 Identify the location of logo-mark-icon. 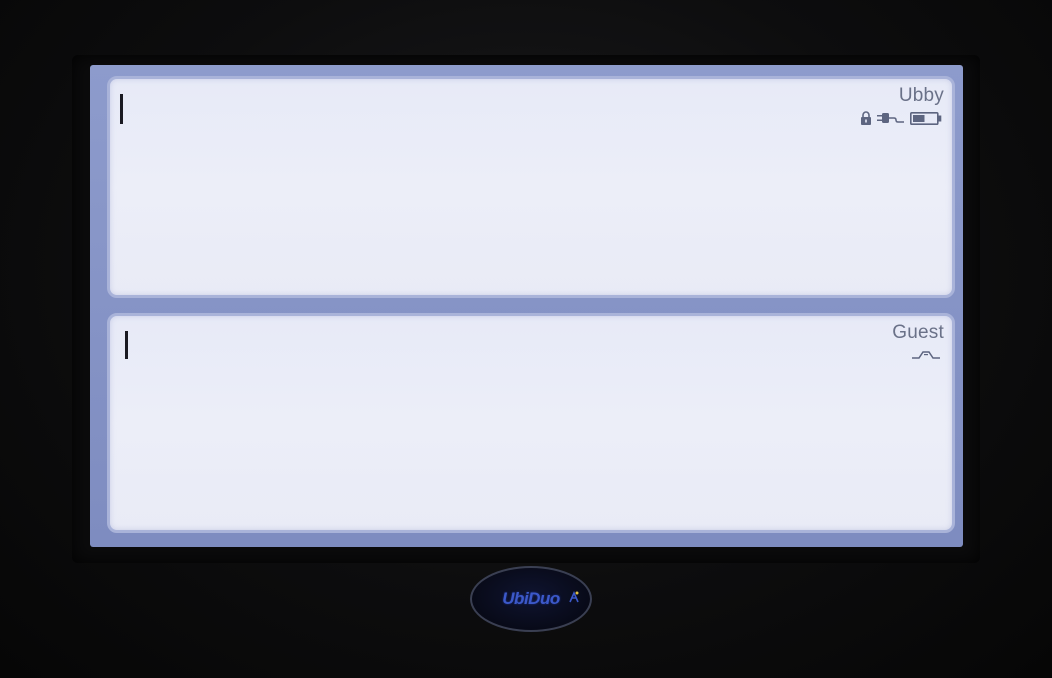
(574, 597).